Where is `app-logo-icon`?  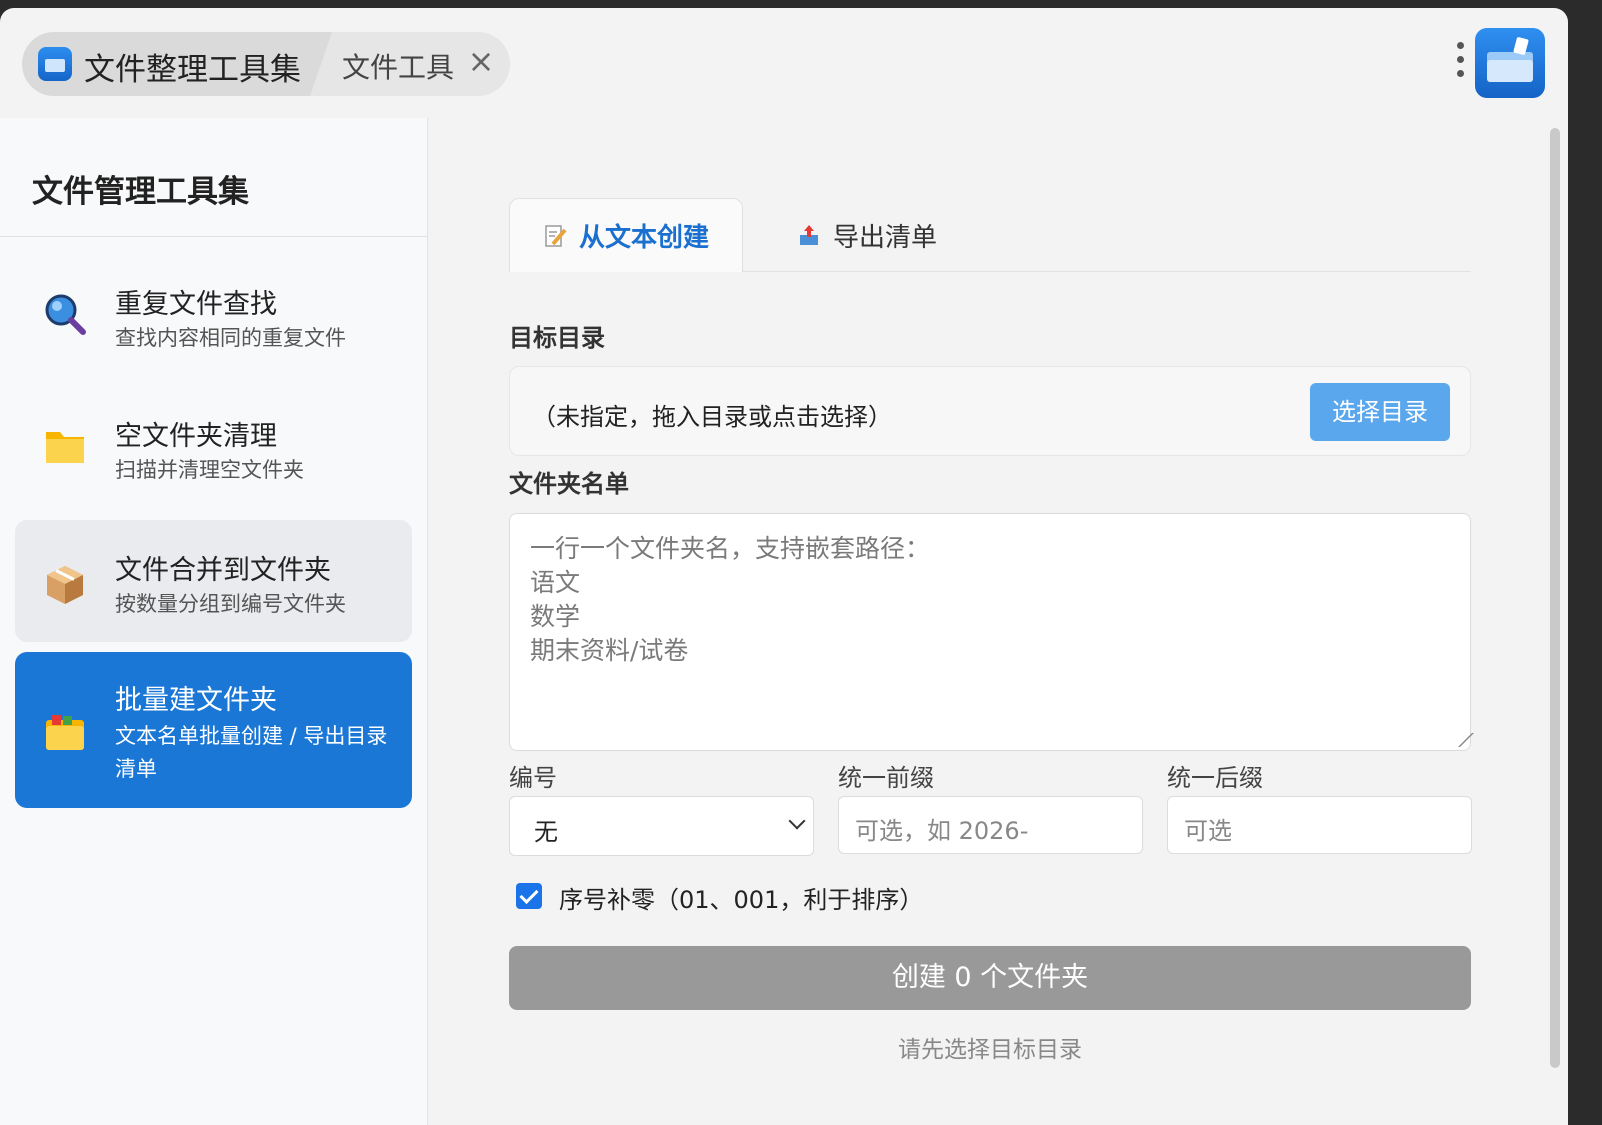 app-logo-icon is located at coordinates (1510, 63).